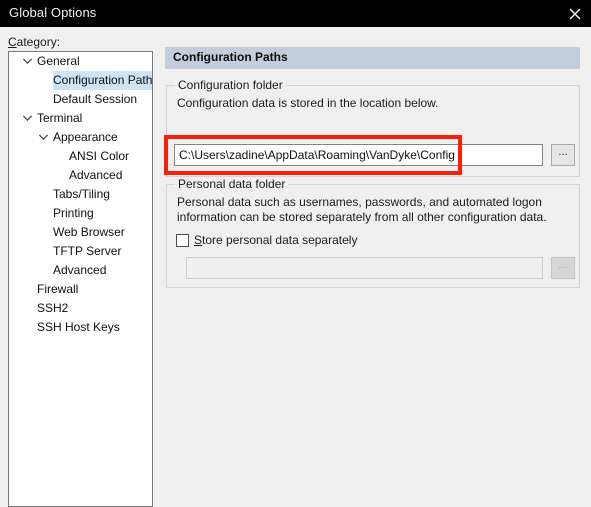  What do you see at coordinates (87, 251) in the screenshot?
I see `tree-item-label: TFTP Server` at bounding box center [87, 251].